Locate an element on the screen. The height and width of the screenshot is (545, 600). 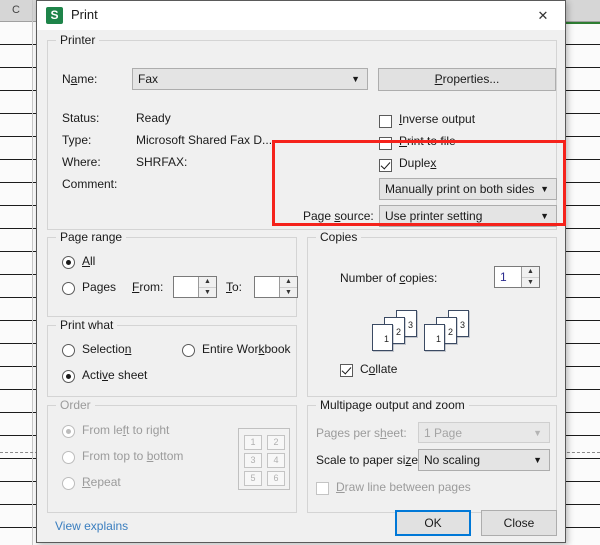
printer-name-label: Name: is located at coordinates (80, 79).